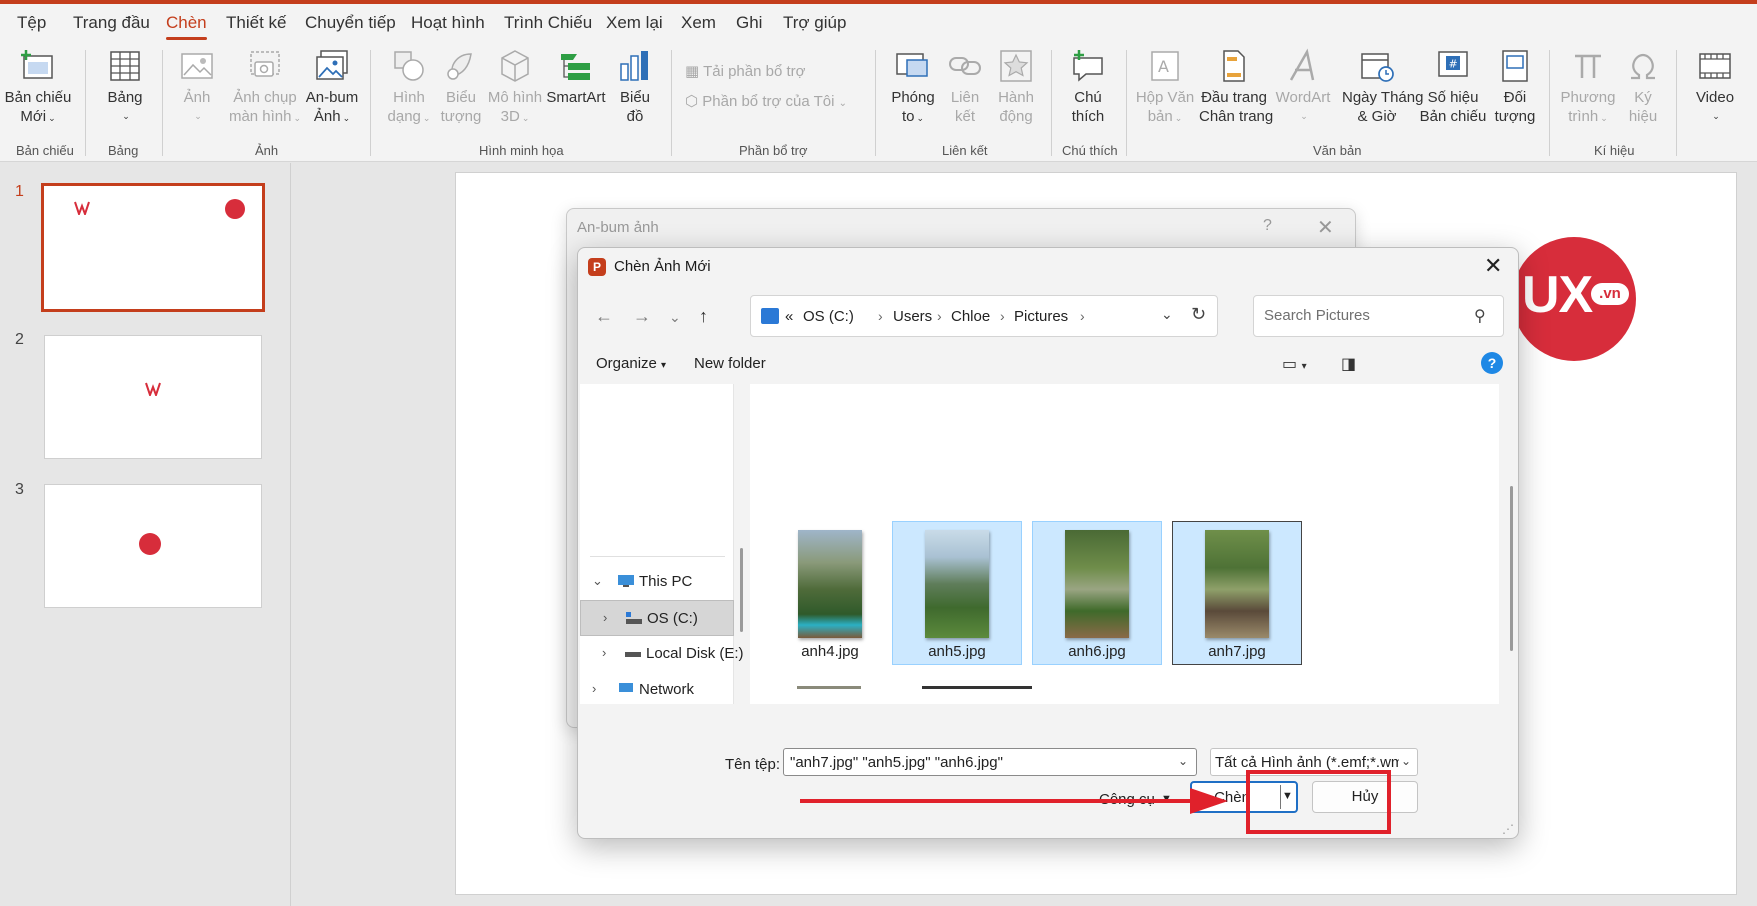 This screenshot has height=906, width=1757. What do you see at coordinates (675, 317) in the screenshot?
I see `recent-locations-chevron-icon: ⌄` at bounding box center [675, 317].